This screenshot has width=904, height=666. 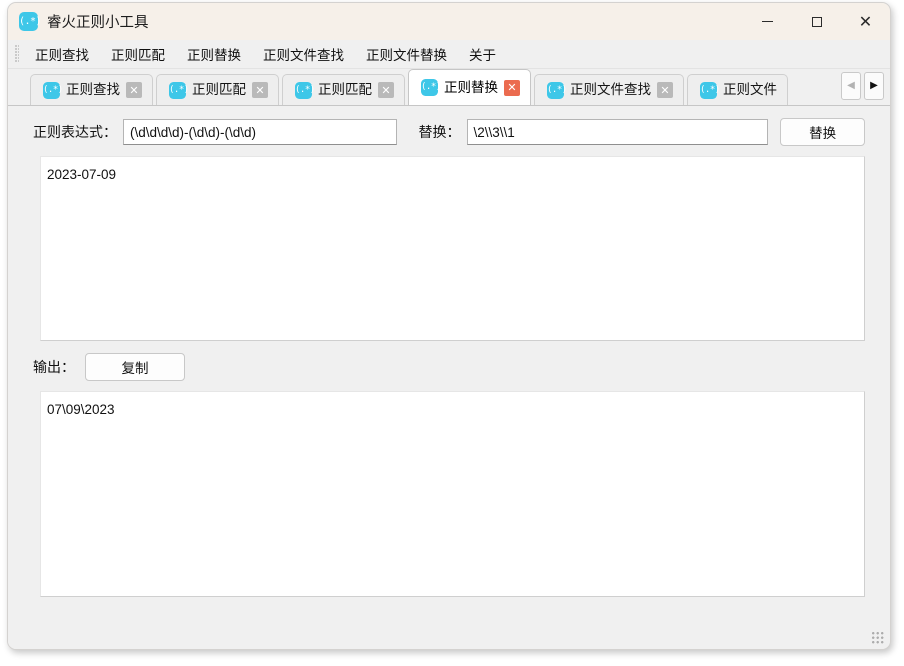 I want to click on menu-item-about: 关于, so click(x=482, y=54).